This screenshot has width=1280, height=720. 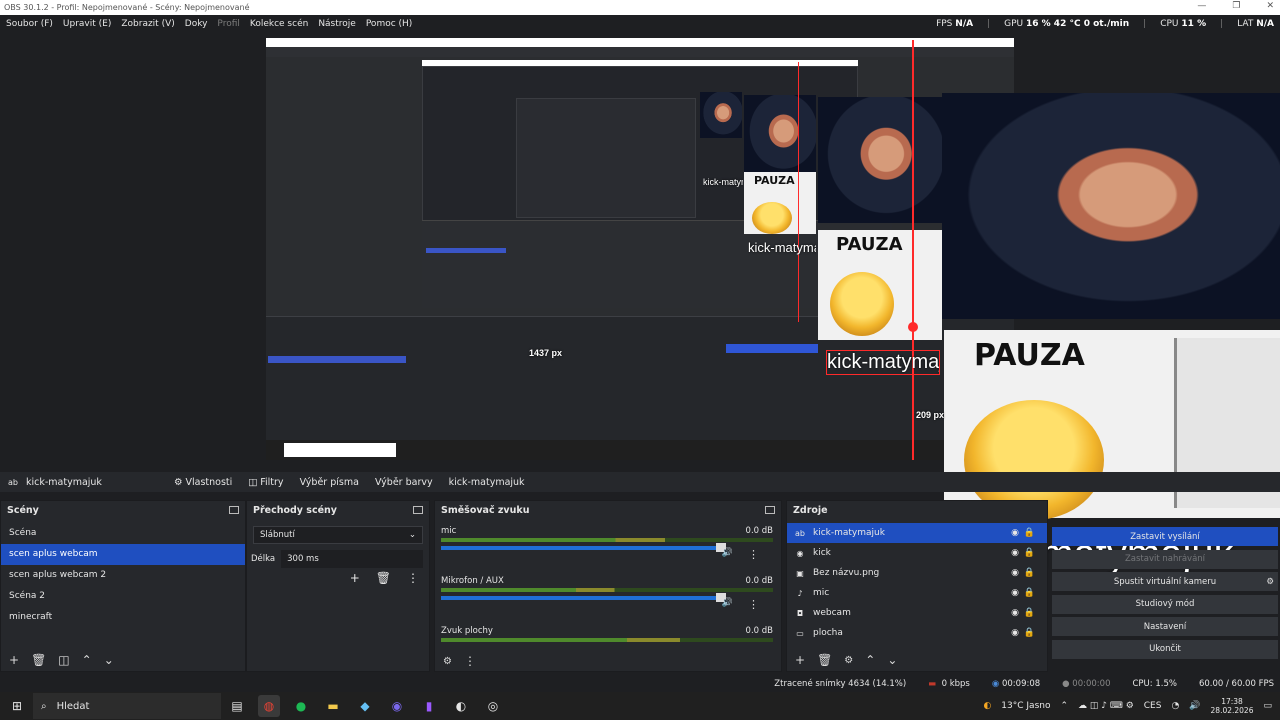 What do you see at coordinates (964, 23) in the screenshot?
I see `fps-value: N/A` at bounding box center [964, 23].